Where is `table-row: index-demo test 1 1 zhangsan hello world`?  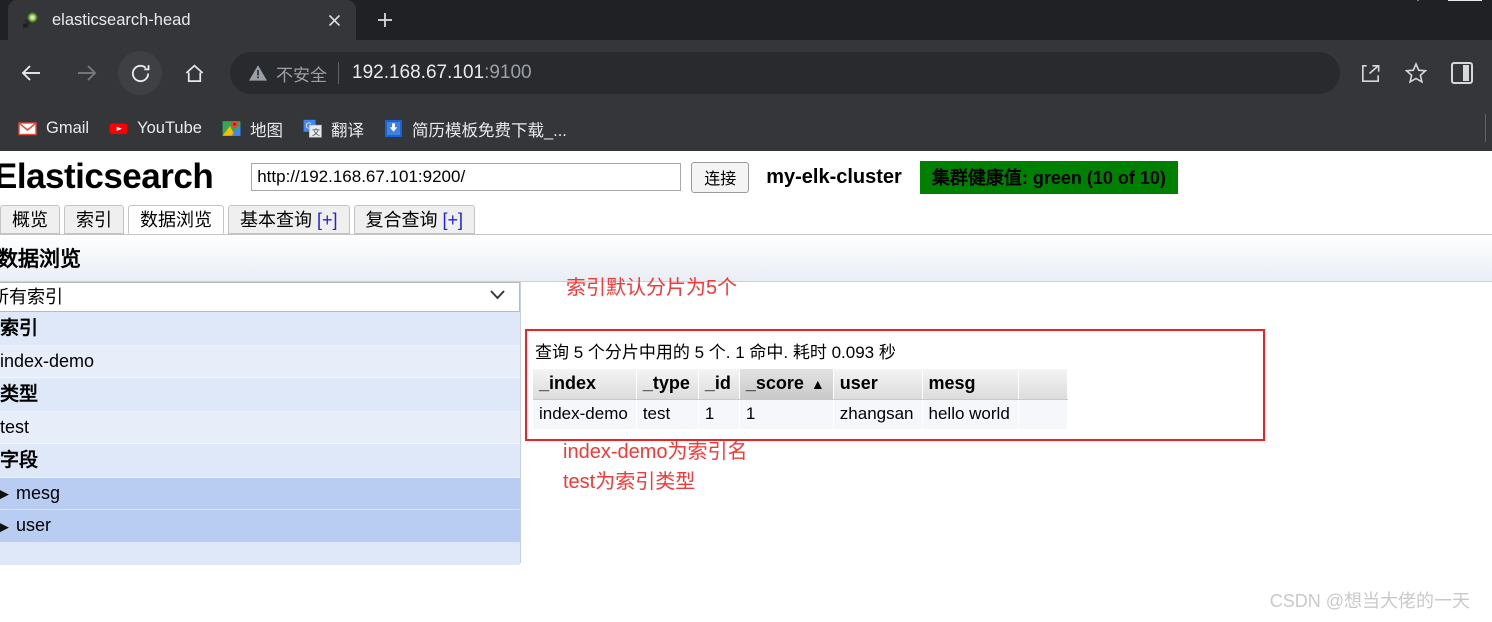 table-row: index-demo test 1 1 zhangsan hello world is located at coordinates (800, 414).